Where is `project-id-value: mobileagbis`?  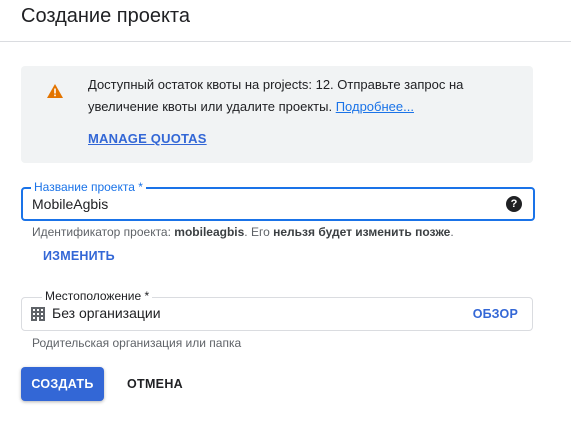 project-id-value: mobileagbis is located at coordinates (209, 232).